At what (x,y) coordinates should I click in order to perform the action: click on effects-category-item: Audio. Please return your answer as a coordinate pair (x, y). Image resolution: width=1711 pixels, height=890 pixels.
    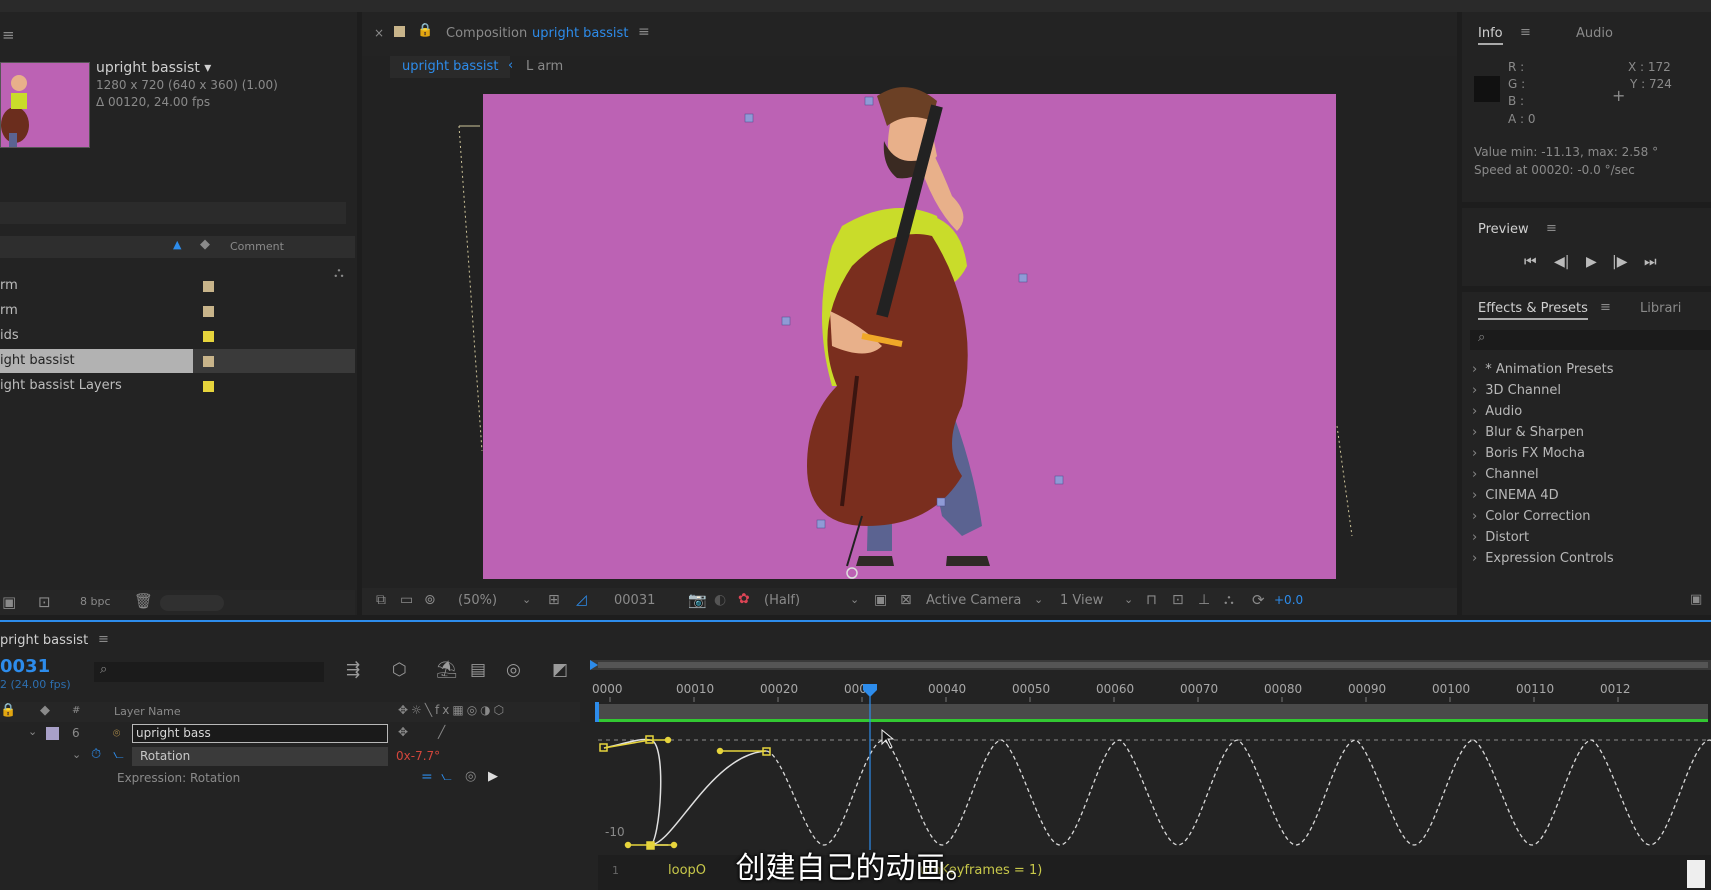
    Looking at the image, I should click on (1497, 411).